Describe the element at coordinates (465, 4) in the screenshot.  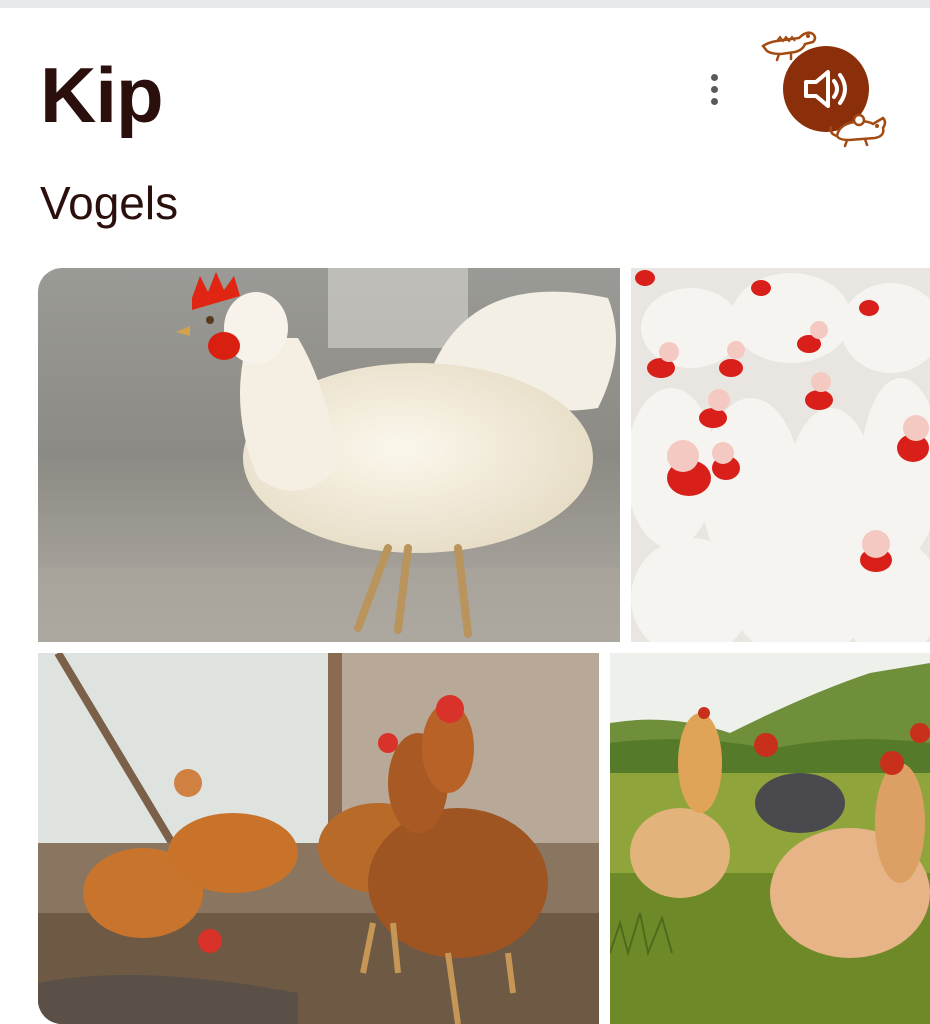
I see `top-status-strip` at that location.